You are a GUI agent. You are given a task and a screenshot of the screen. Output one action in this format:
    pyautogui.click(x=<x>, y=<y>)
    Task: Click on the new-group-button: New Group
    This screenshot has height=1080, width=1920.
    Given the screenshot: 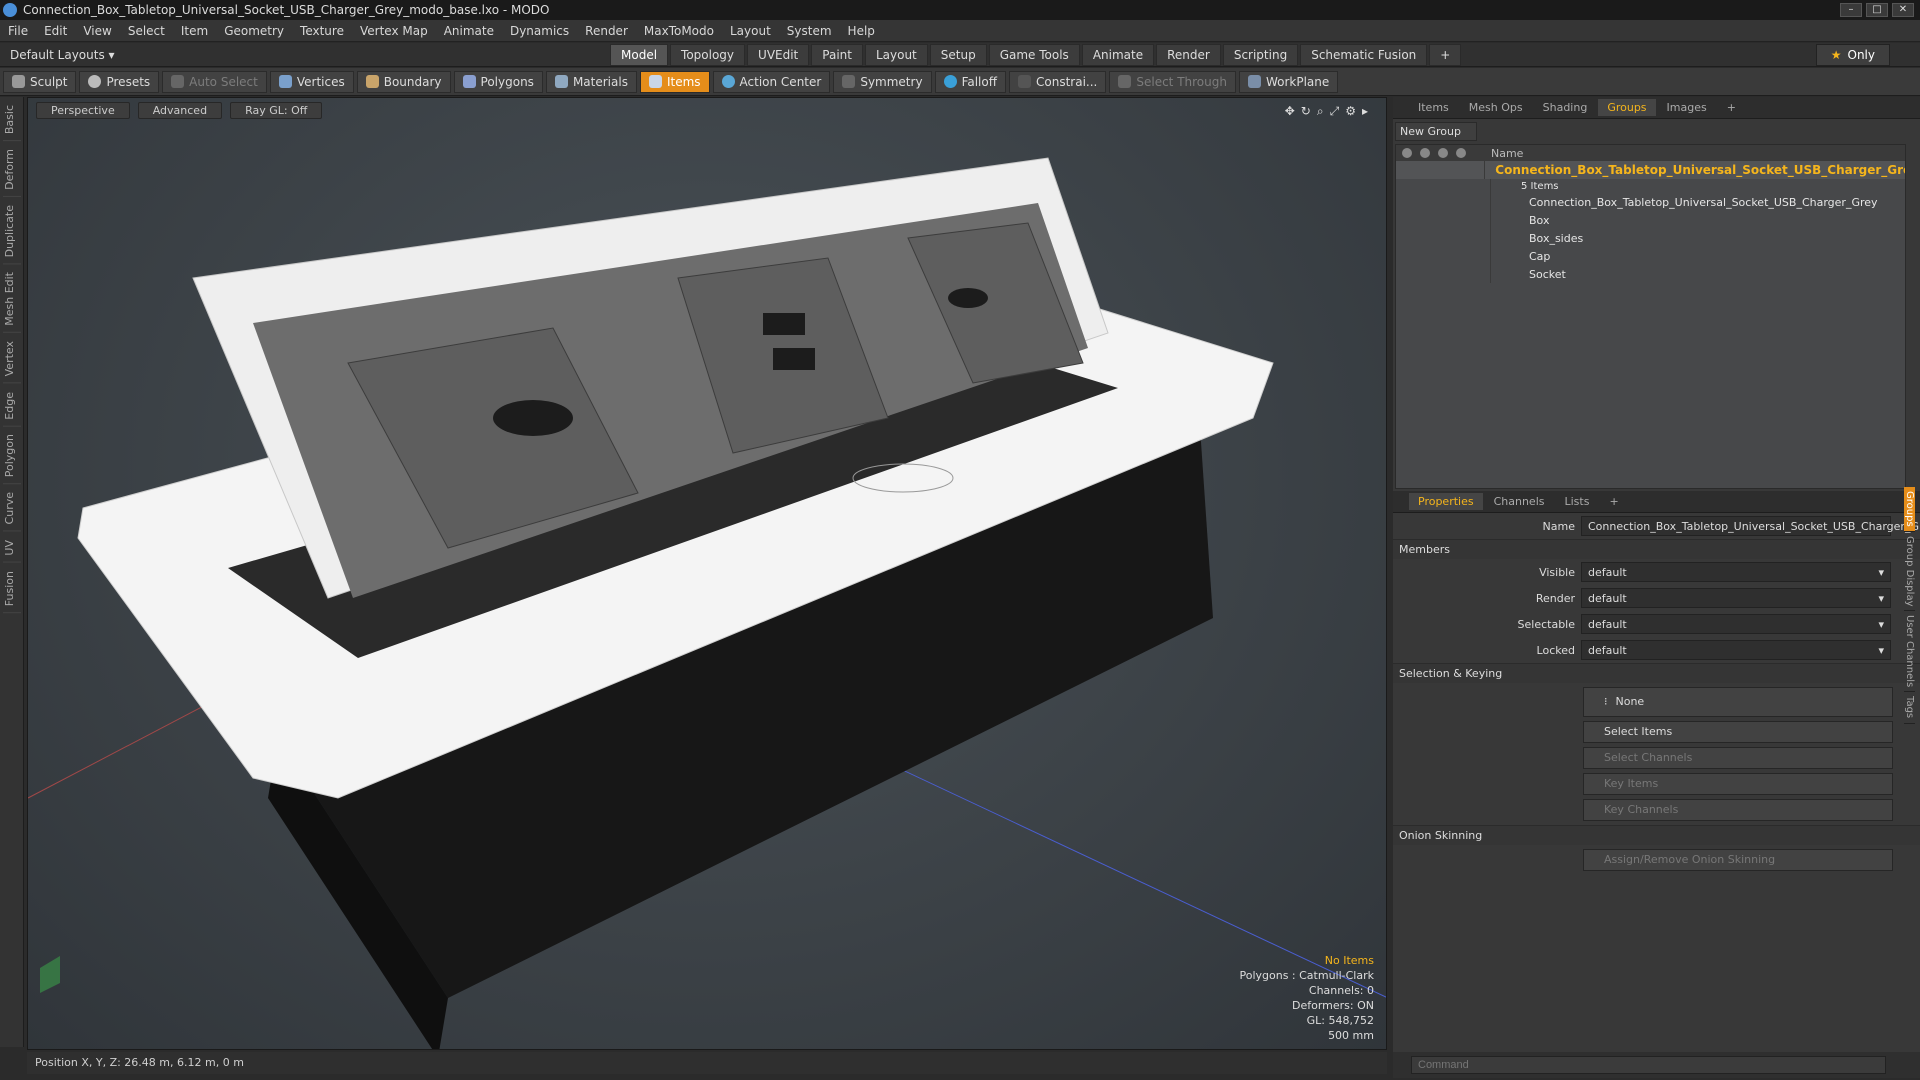 What is the action you would take?
    pyautogui.click(x=1436, y=131)
    